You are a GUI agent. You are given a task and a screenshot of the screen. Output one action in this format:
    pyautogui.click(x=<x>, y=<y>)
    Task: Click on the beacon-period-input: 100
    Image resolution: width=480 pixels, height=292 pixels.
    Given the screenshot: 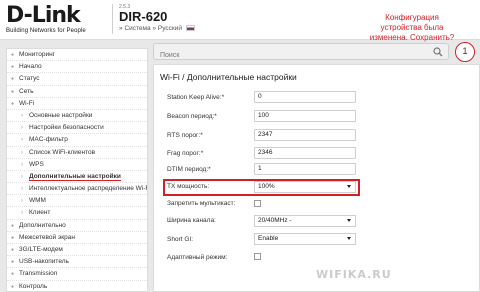 What is the action you would take?
    pyautogui.click(x=305, y=116)
    